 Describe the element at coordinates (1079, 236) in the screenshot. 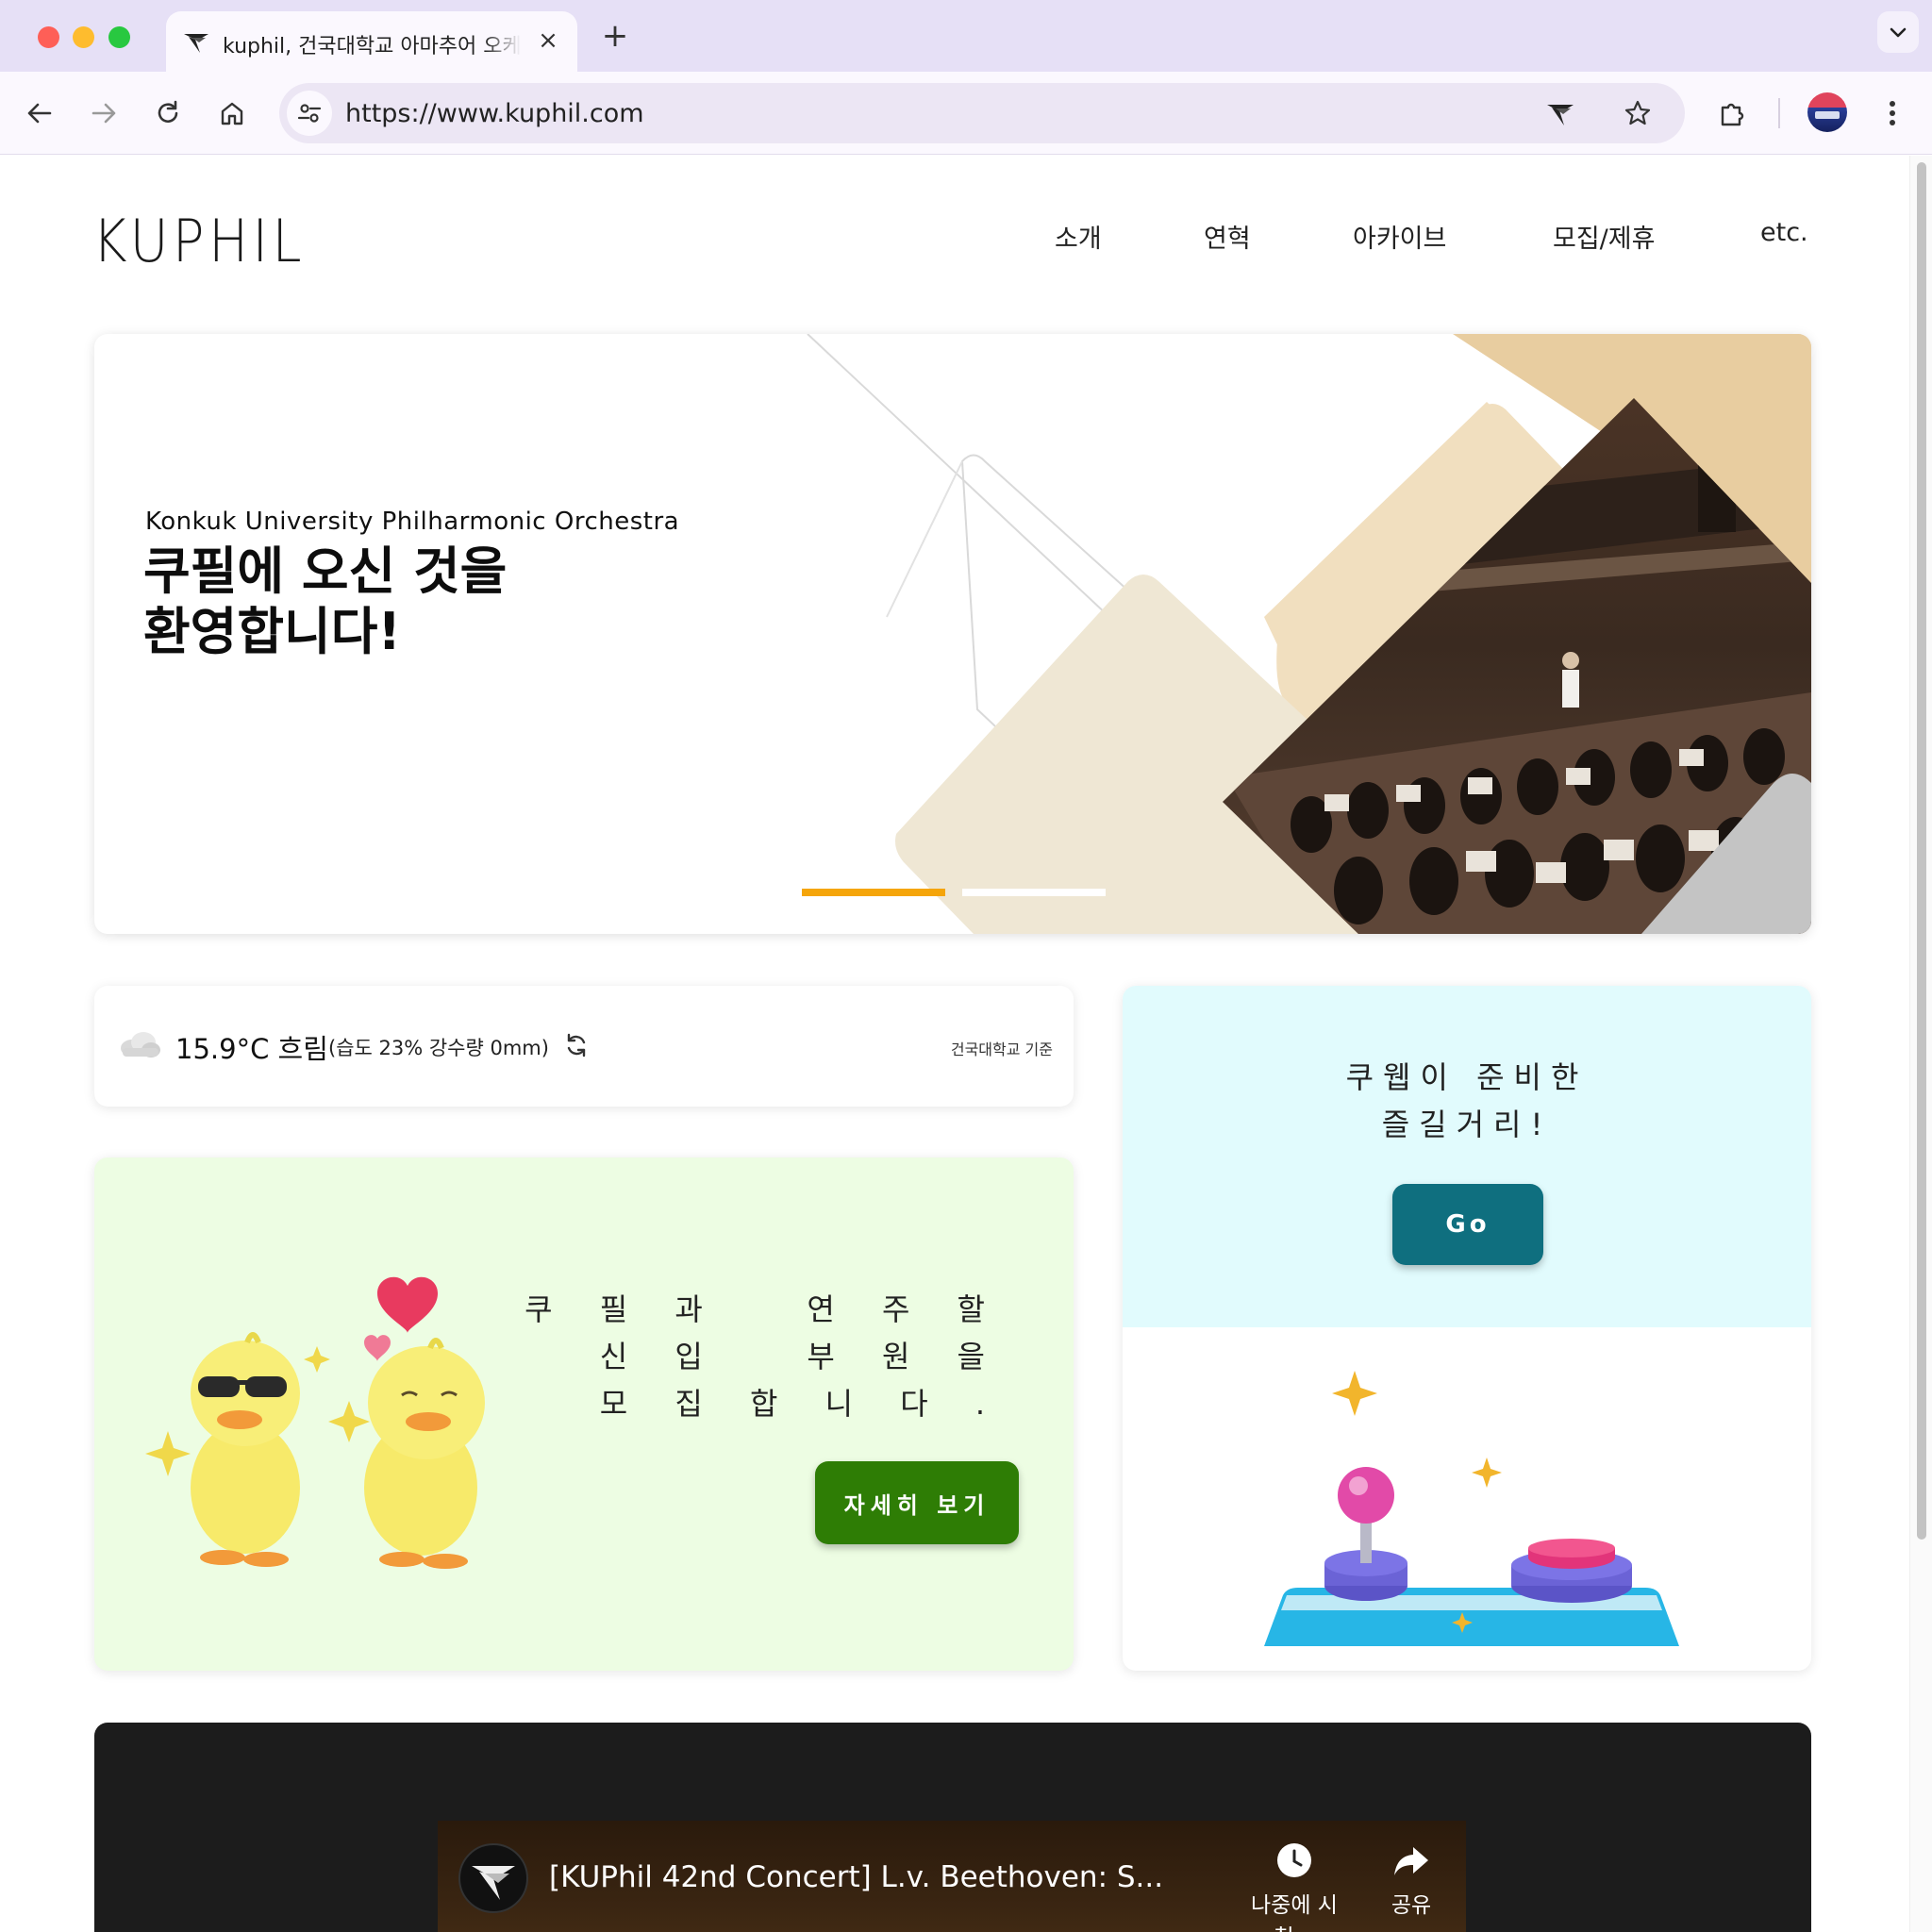

I see `nav-item-about: 소개` at that location.